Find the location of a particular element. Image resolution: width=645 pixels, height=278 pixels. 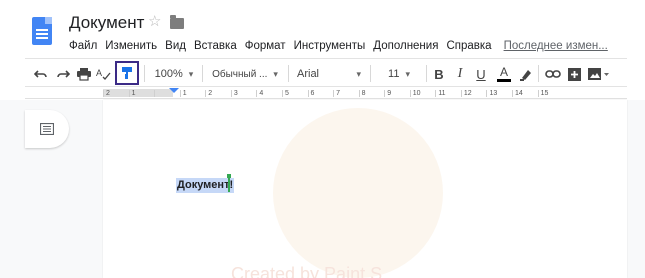

ruler-label: 12 is located at coordinates (473, 93).